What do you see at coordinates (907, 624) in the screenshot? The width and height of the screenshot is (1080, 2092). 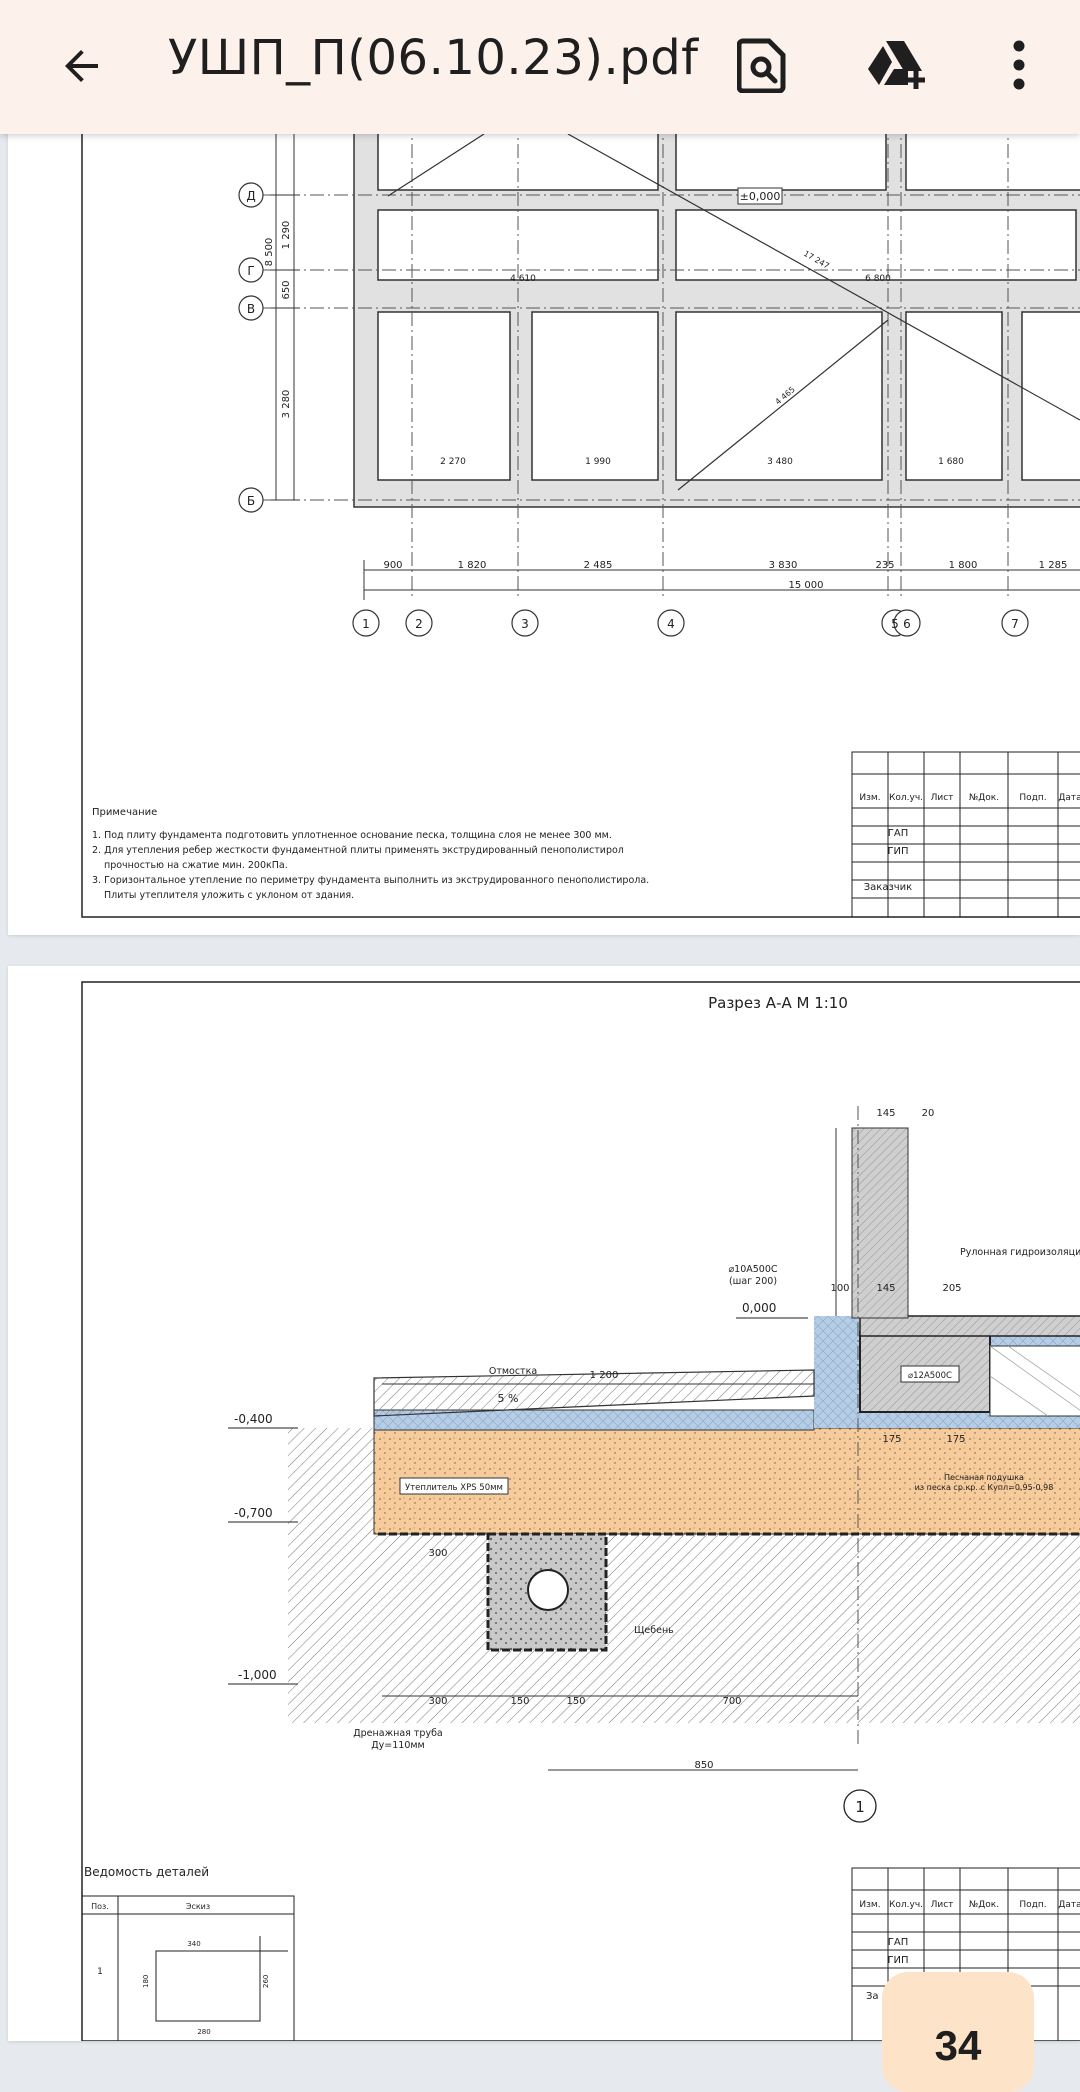 I see `axis-col-label: 6` at bounding box center [907, 624].